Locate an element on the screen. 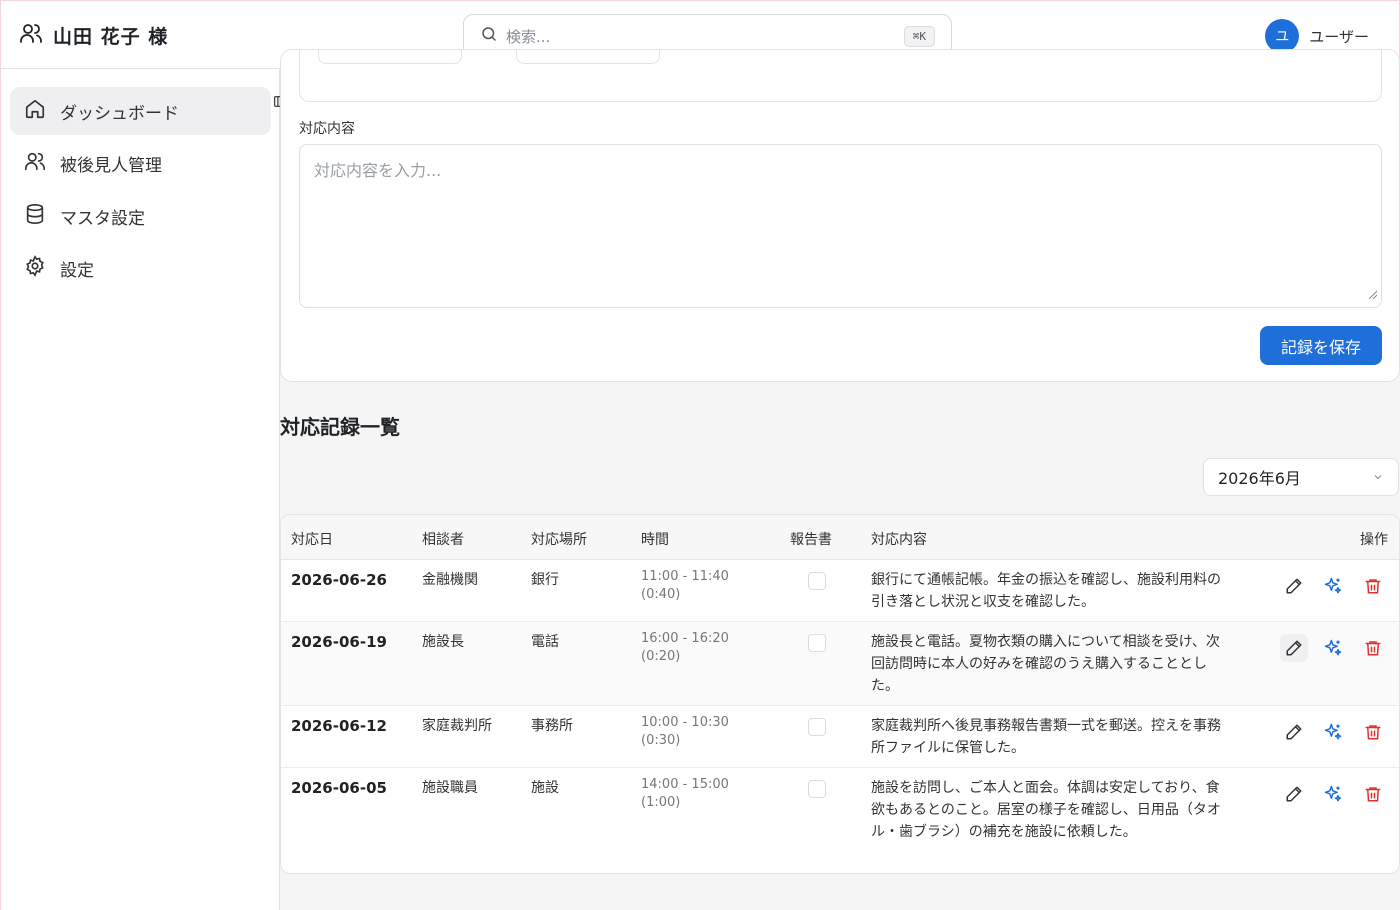  row-place: 銀行 is located at coordinates (545, 580).